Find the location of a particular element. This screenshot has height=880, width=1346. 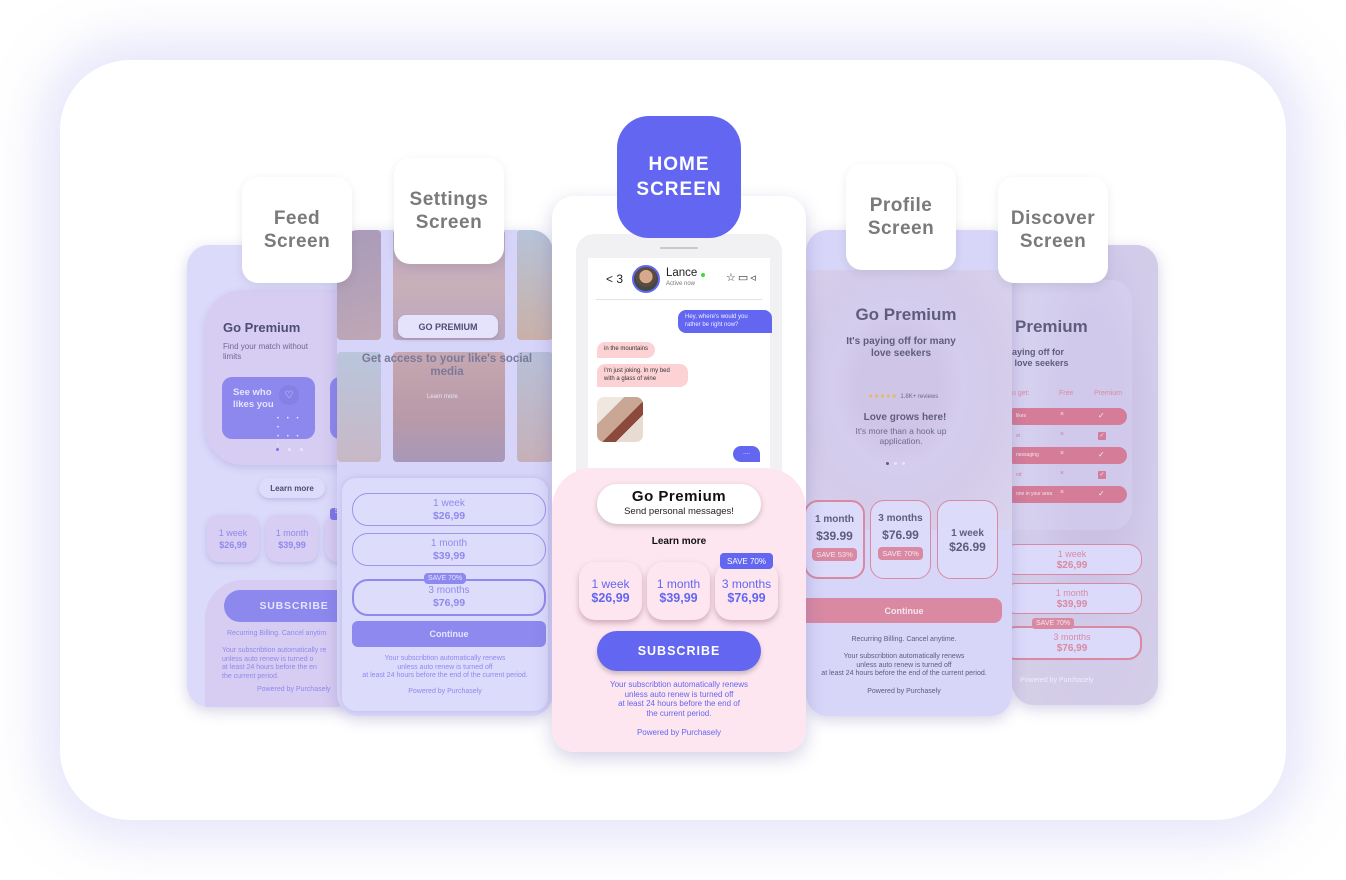

plan-price: $76,99 is located at coordinates (746, 598).